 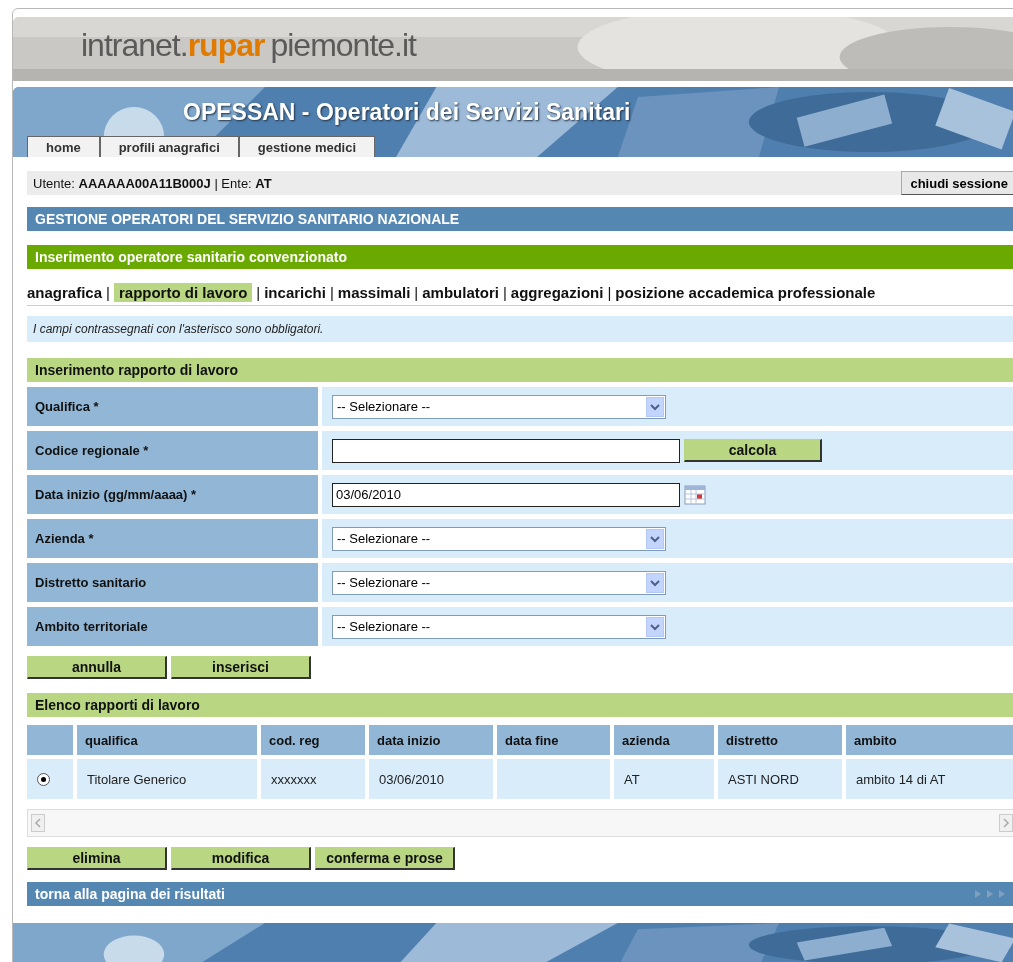 I want to click on user-info: Utente: AAAAAA00A11B000J | Ente: AT, so click(x=152, y=183).